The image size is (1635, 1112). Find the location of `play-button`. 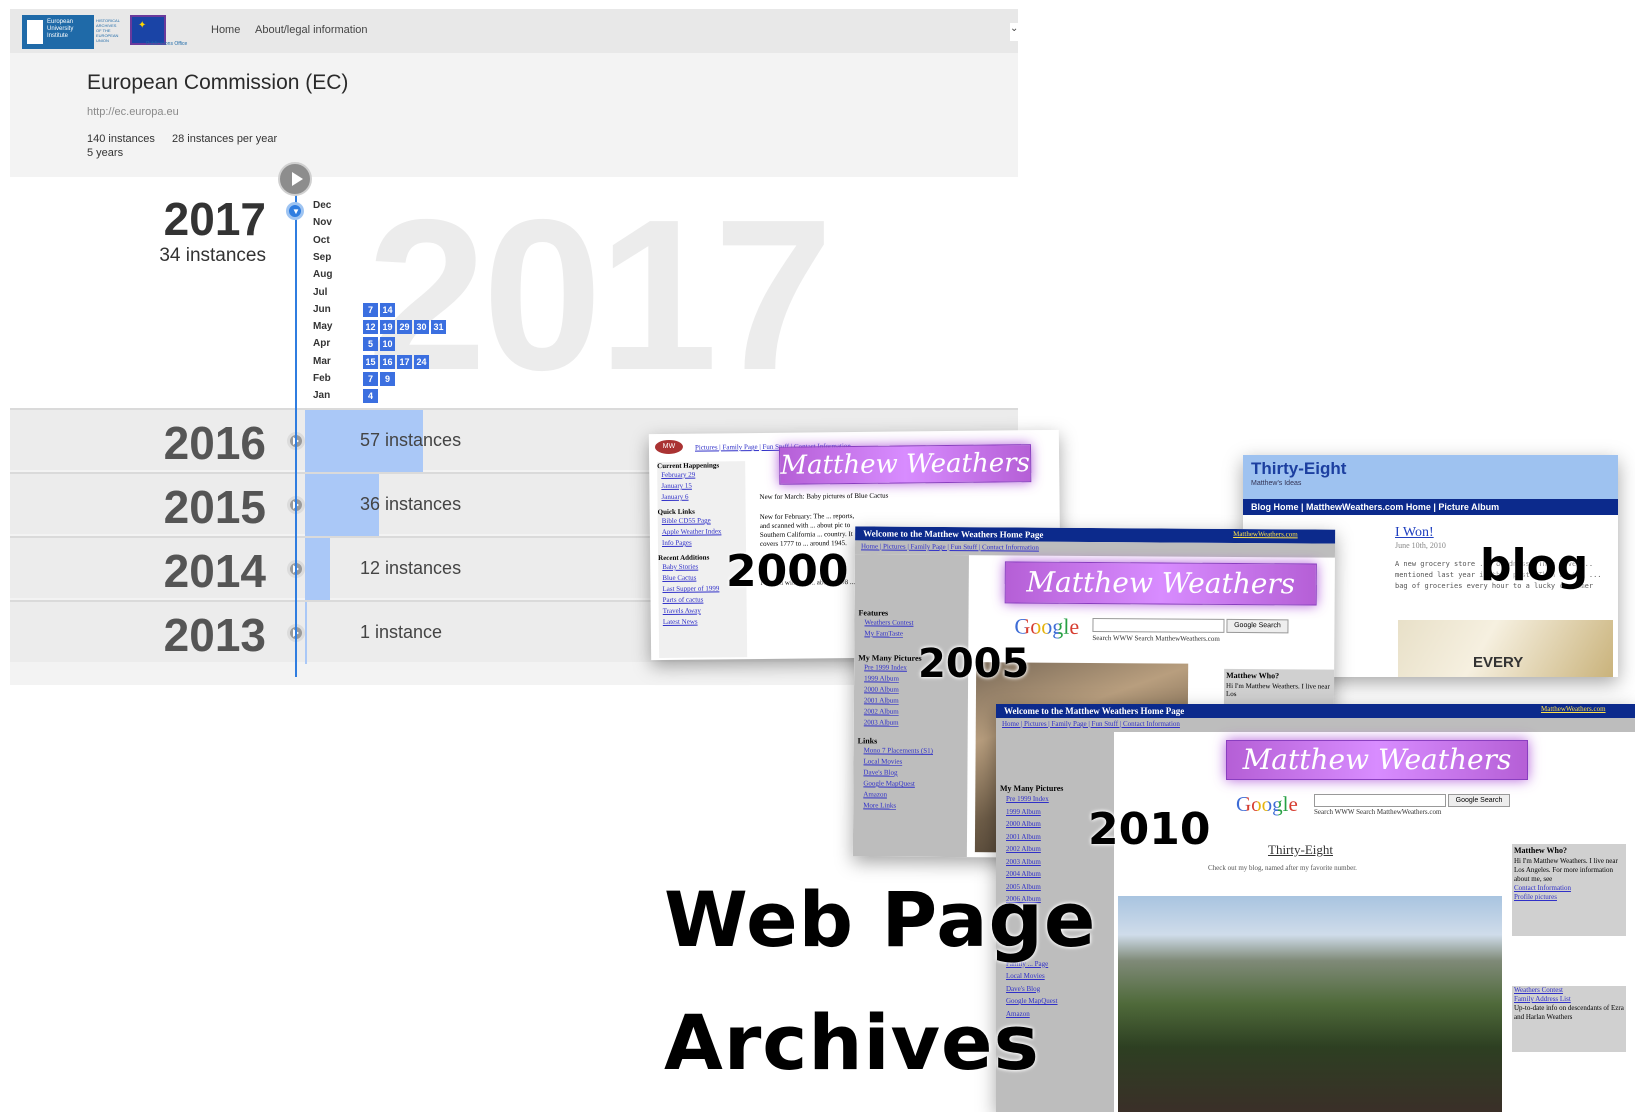

play-button is located at coordinates (295, 179).